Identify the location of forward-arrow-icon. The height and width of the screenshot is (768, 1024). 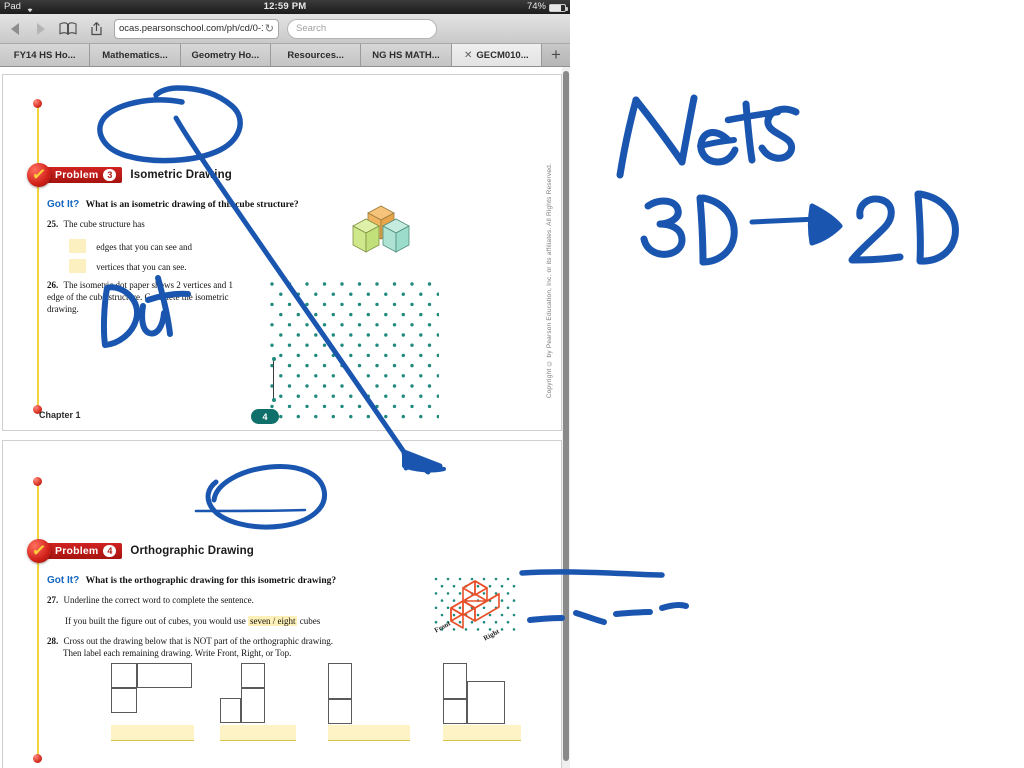
(41, 28).